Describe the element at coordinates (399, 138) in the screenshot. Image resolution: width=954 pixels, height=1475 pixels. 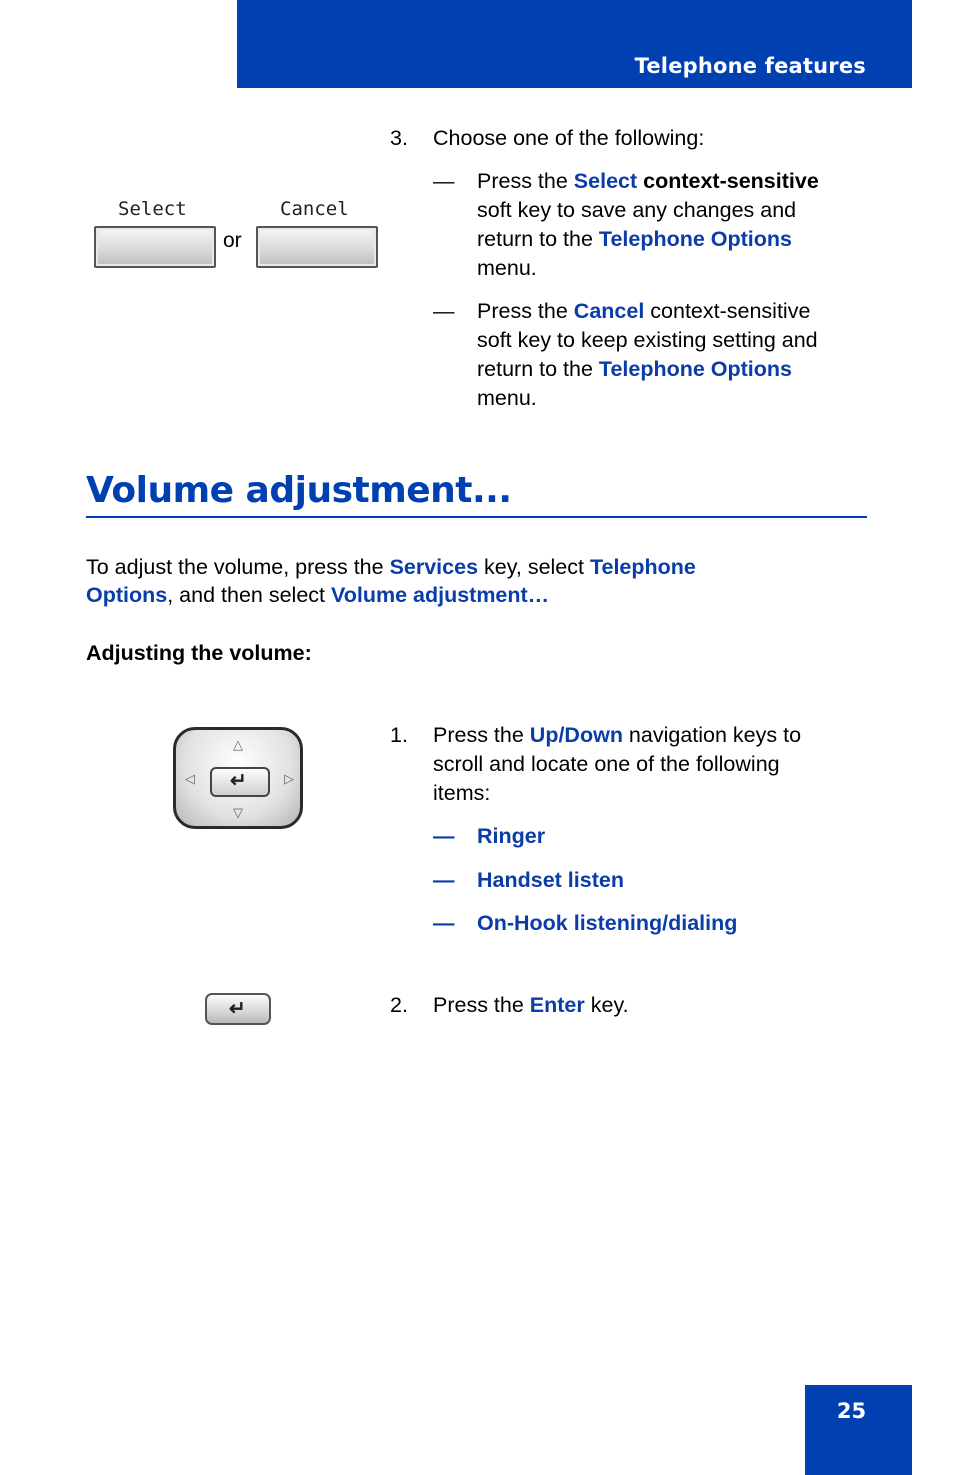
I see `step-number: 3.` at that location.